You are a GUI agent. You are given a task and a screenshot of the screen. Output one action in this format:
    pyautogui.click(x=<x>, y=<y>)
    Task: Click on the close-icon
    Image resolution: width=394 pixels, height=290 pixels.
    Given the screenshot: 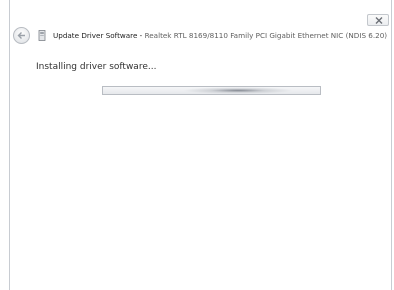 What is the action you would take?
    pyautogui.click(x=379, y=20)
    